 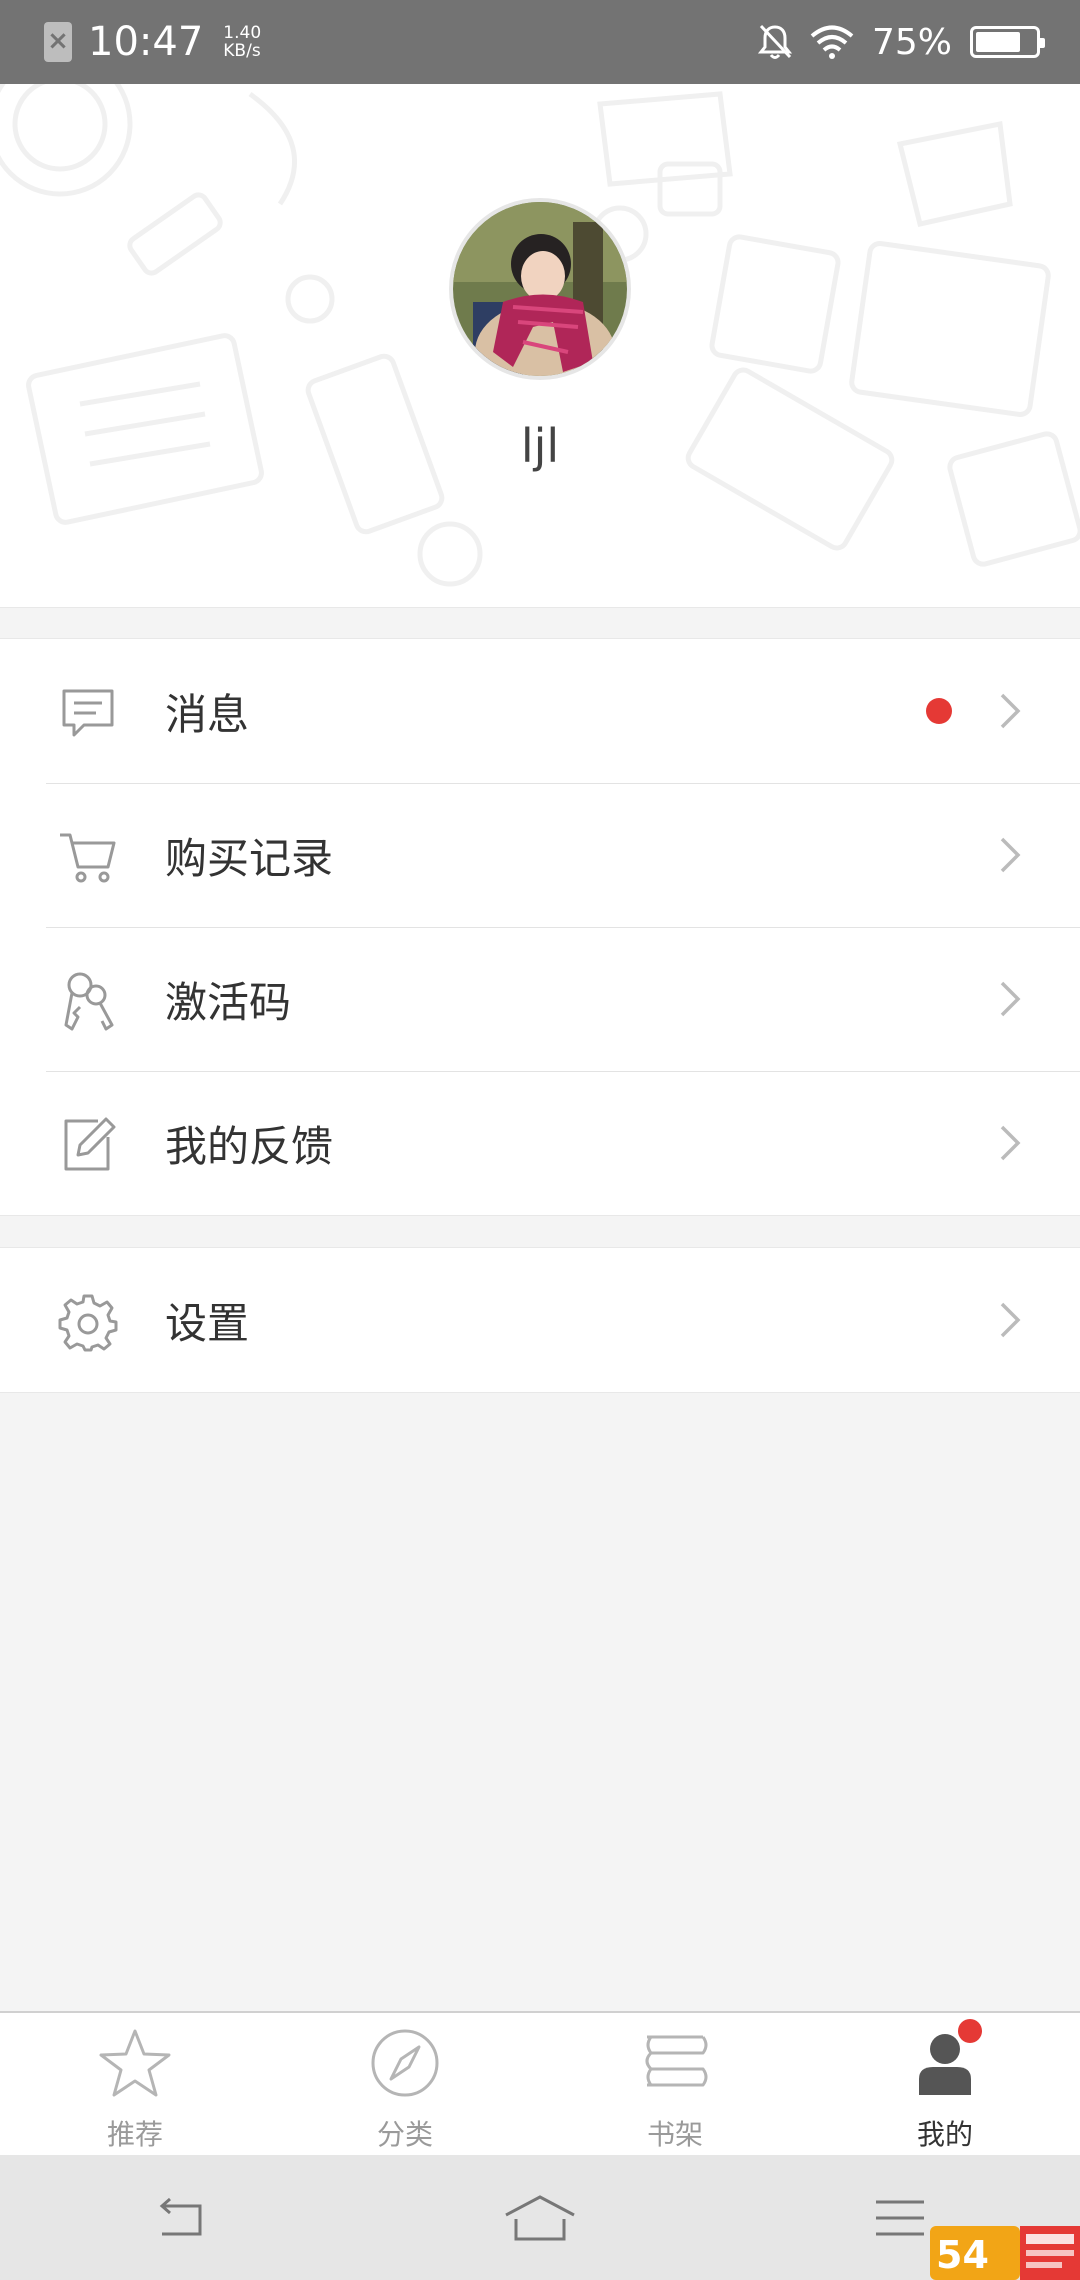 I want to click on battery-fill, so click(x=998, y=42).